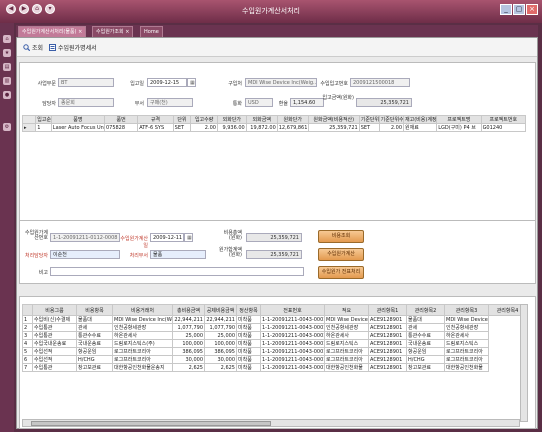  Describe the element at coordinates (178, 254) in the screenshot. I see `cost-dept-field: 물품` at that location.